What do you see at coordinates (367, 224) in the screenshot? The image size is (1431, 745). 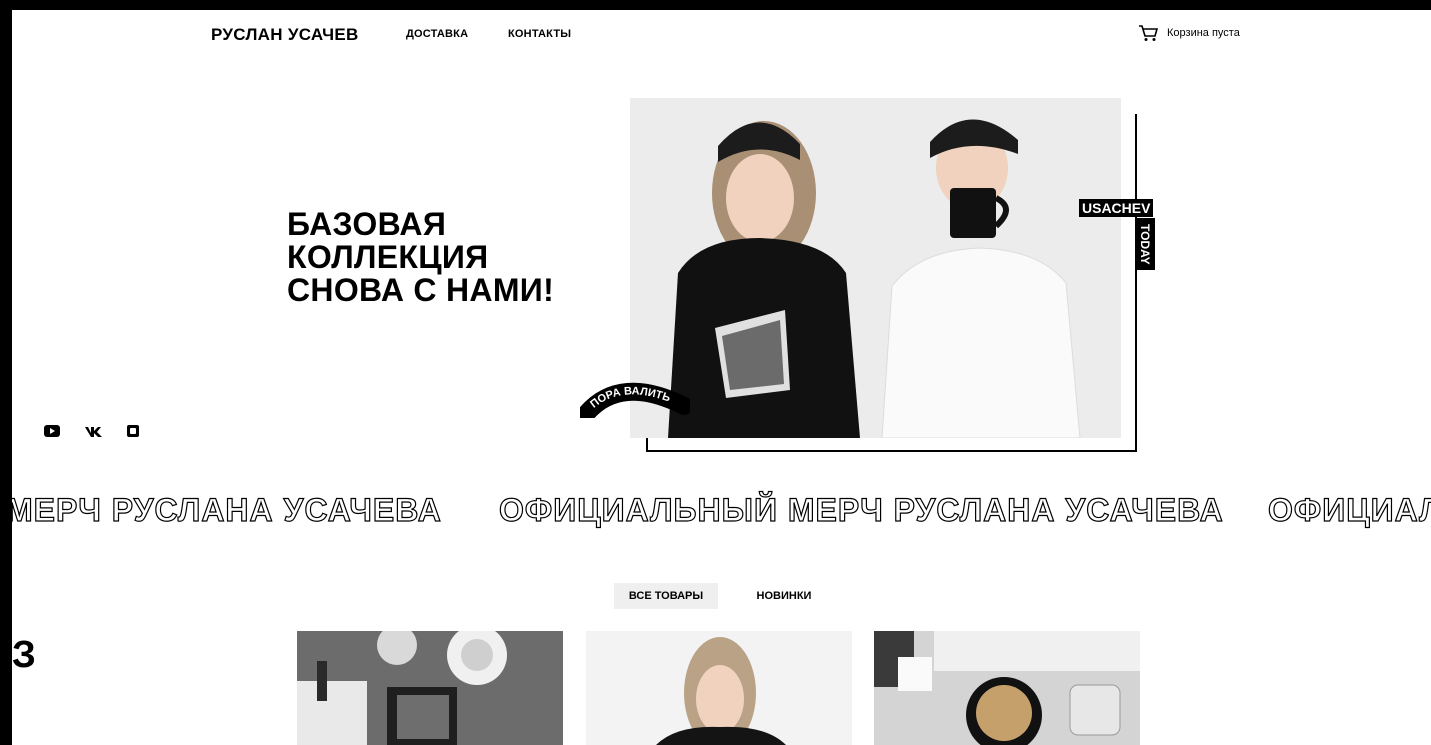 I see `hero-title-line: БАЗОВАЯ` at bounding box center [367, 224].